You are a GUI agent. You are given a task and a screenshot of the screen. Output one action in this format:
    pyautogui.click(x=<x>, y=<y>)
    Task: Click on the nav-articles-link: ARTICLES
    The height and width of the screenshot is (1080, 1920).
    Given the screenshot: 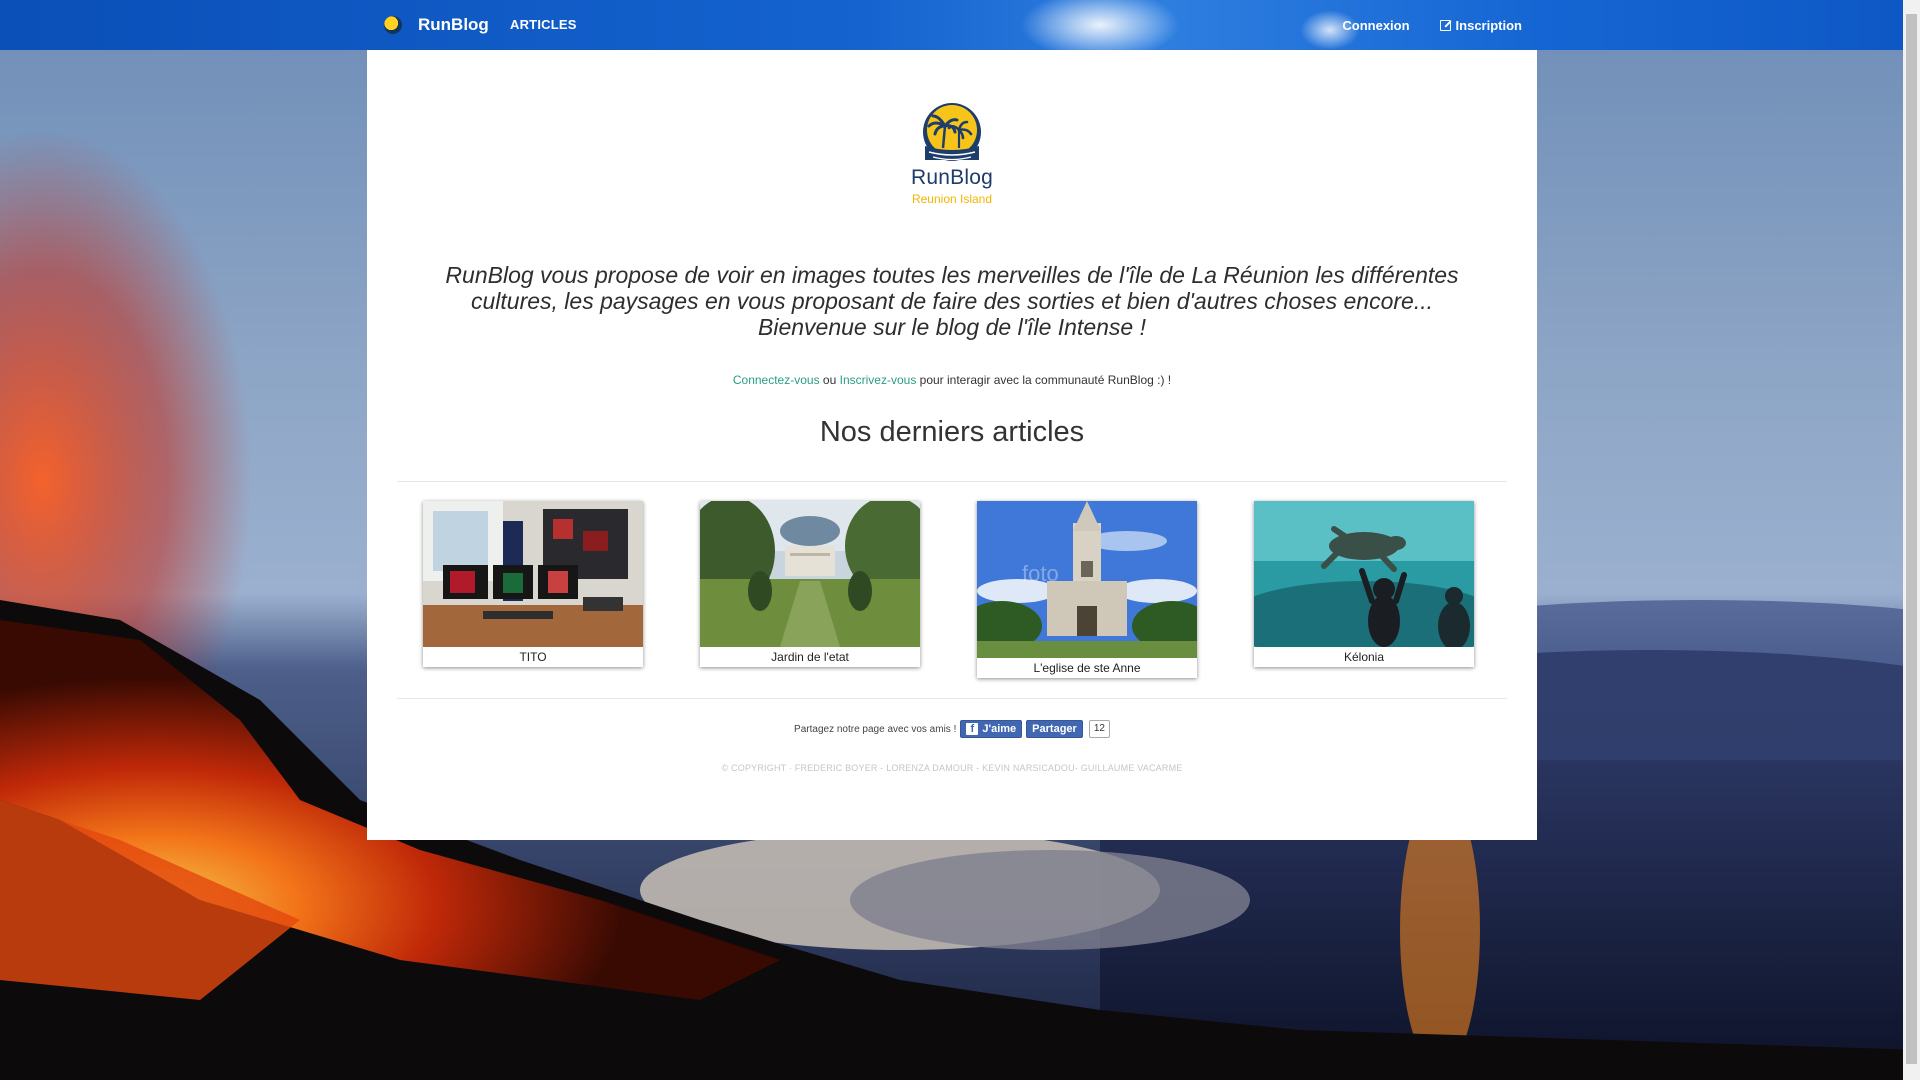 What is the action you would take?
    pyautogui.click(x=543, y=25)
    